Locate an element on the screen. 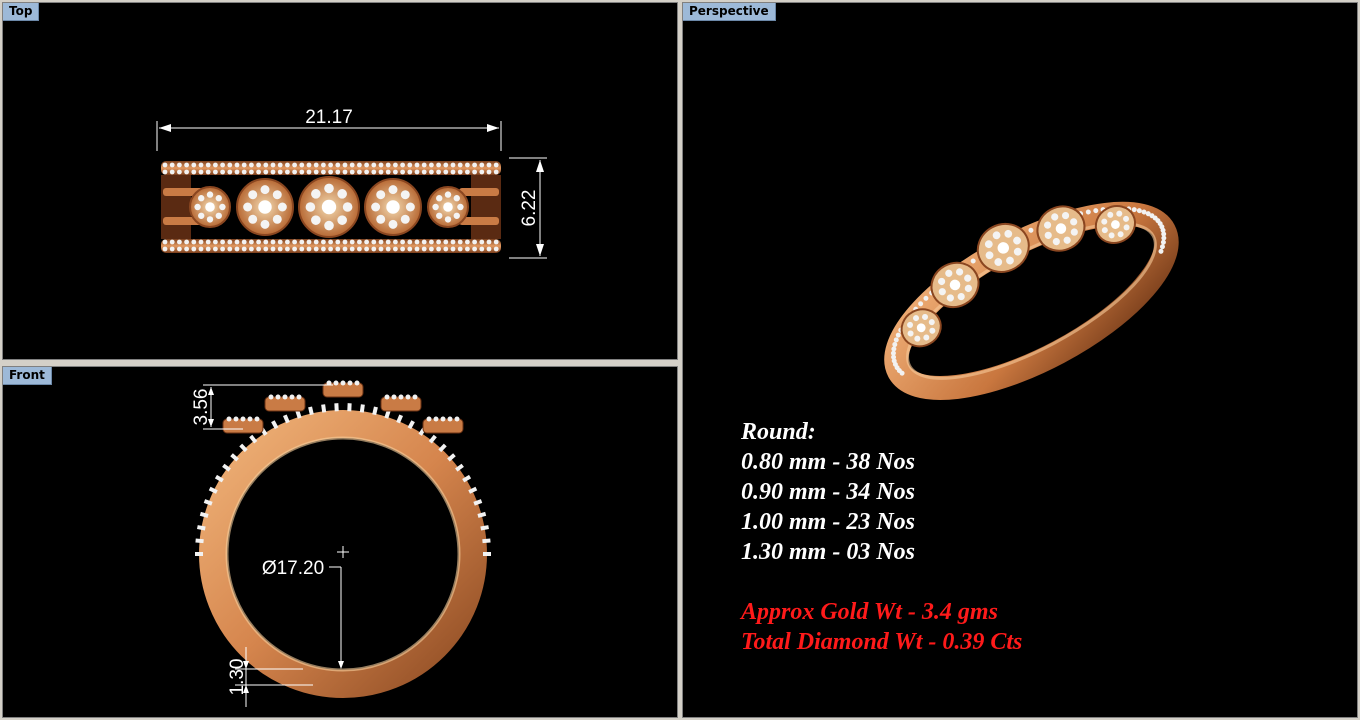 The width and height of the screenshot is (1360, 720). top-view-drawing: 21.17 6.22 is located at coordinates (351, 183).